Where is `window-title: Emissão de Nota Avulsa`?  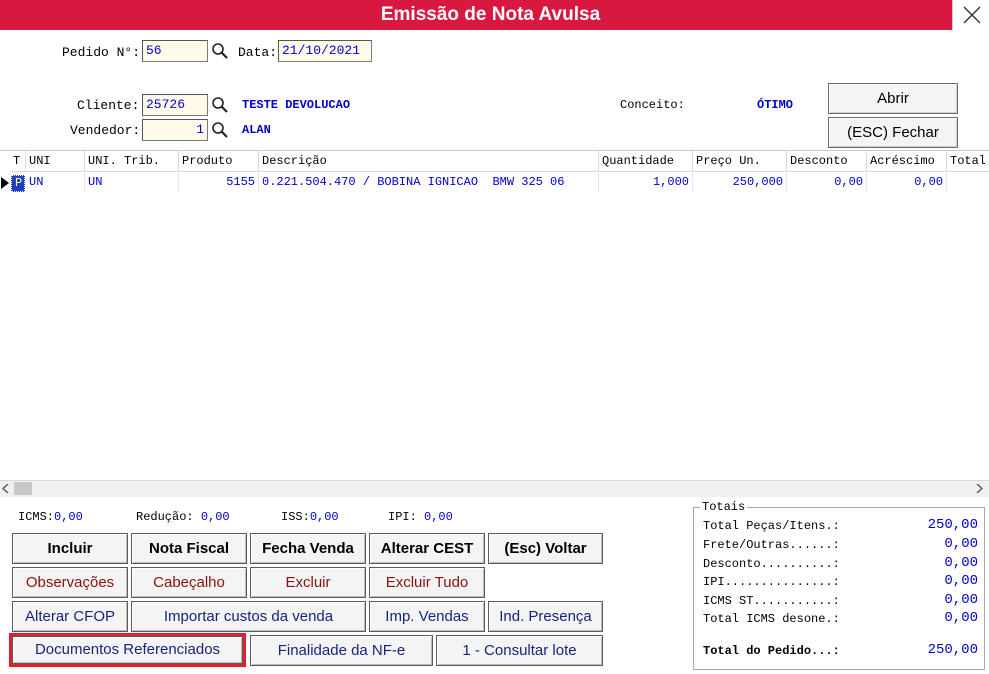 window-title: Emissão de Nota Avulsa is located at coordinates (490, 14).